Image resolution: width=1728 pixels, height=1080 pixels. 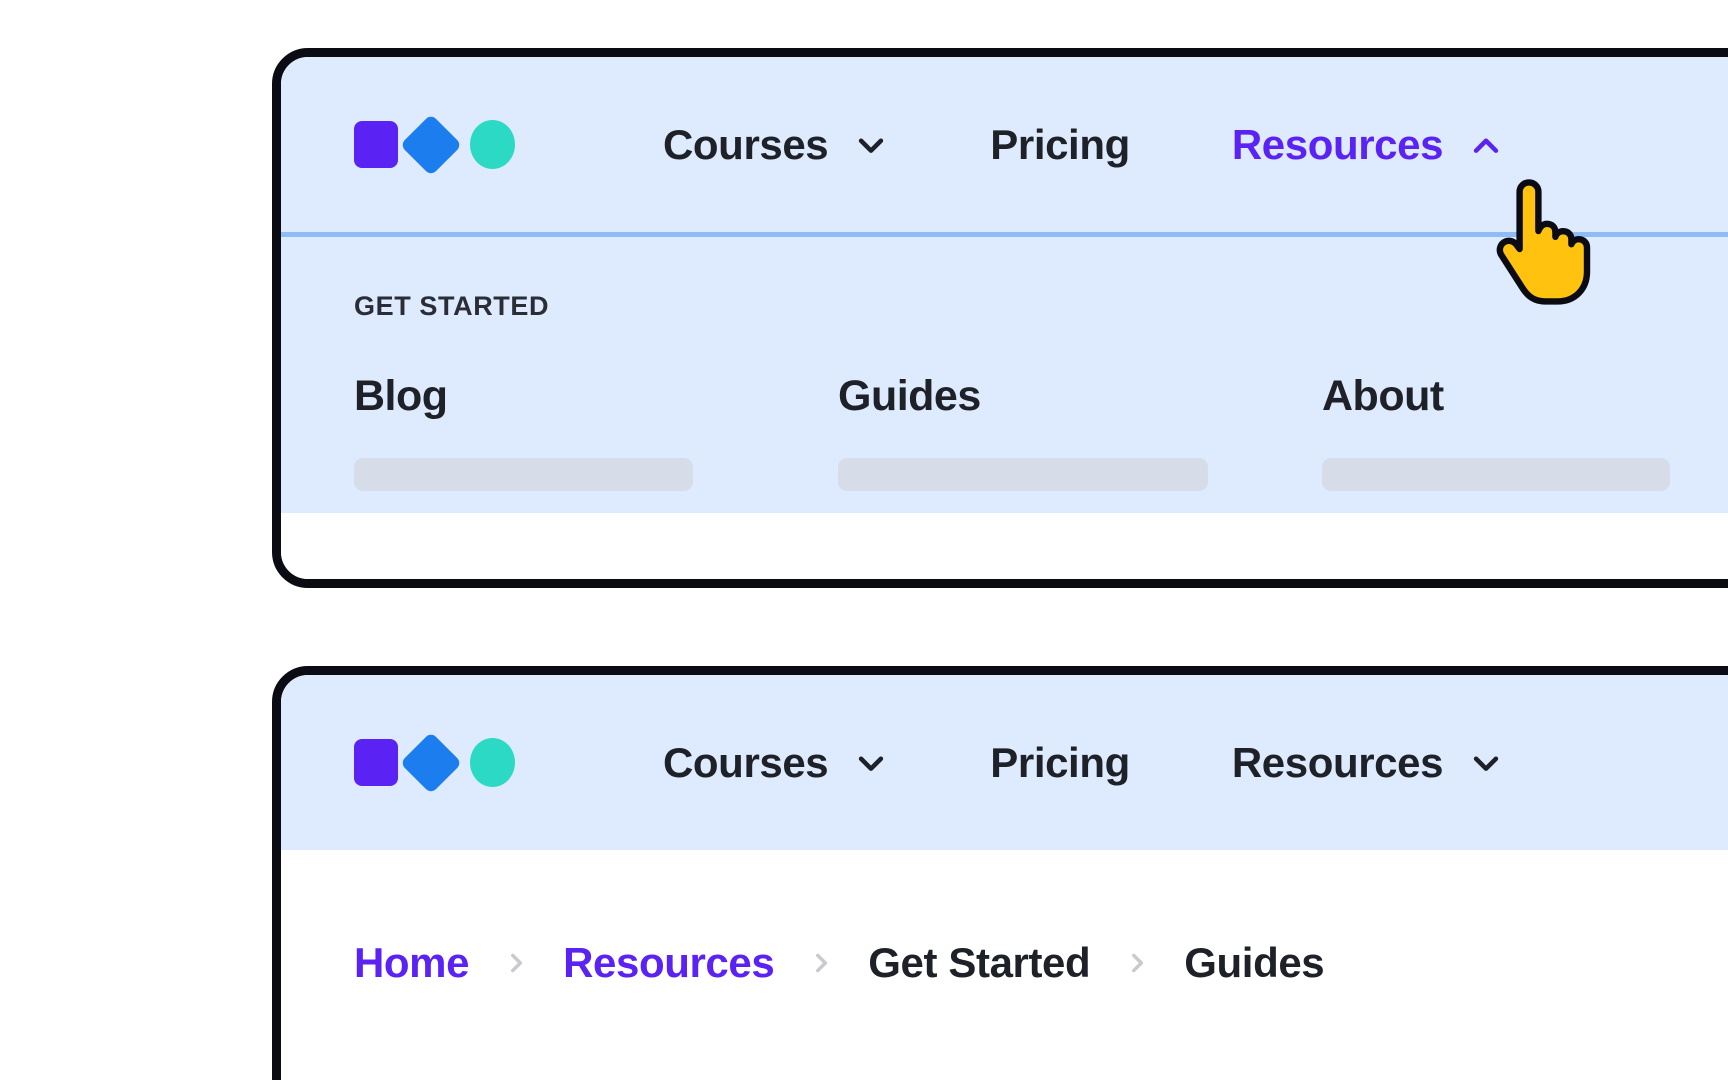 I want to click on card-body-blank, so click(x=1004, y=546).